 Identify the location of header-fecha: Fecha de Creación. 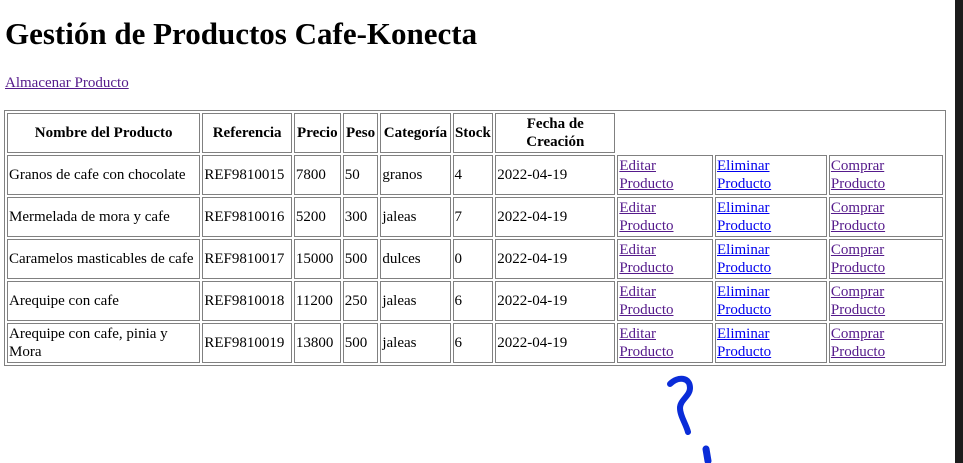
(555, 133).